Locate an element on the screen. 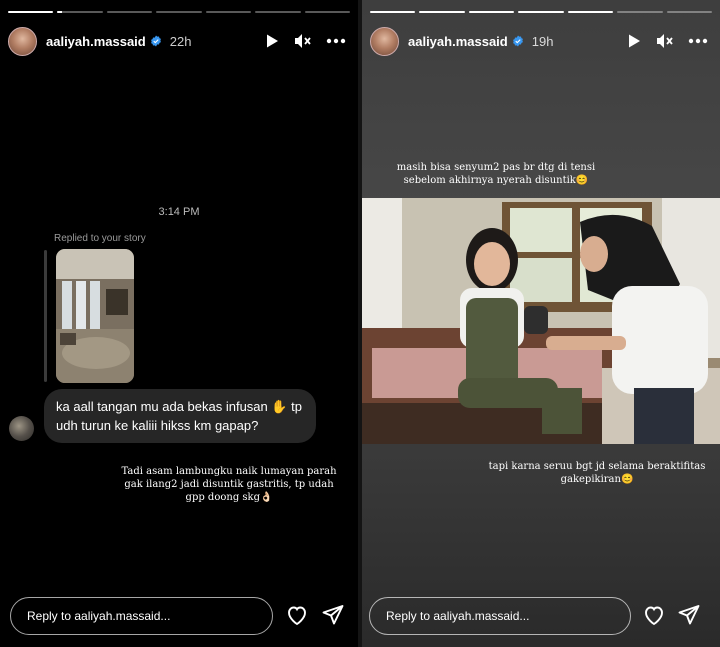 This screenshot has width=720, height=647. replied-label: Replied to your story is located at coordinates (100, 238).